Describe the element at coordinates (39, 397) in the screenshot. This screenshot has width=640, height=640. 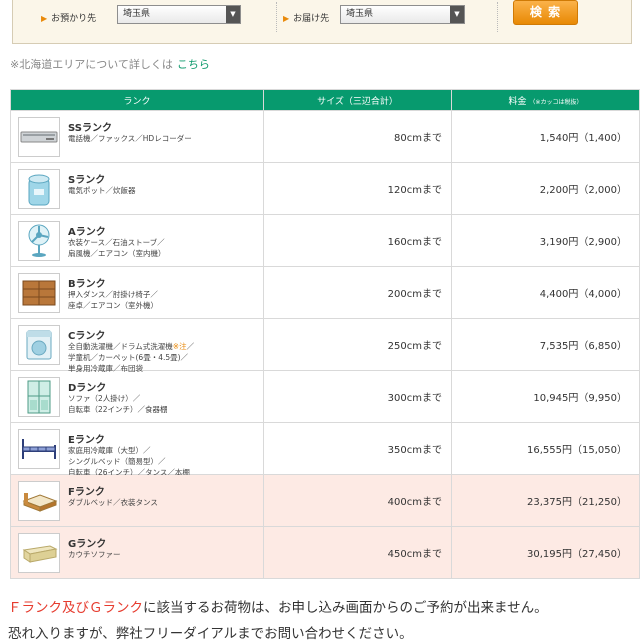
I see `cupboard-icon` at that location.